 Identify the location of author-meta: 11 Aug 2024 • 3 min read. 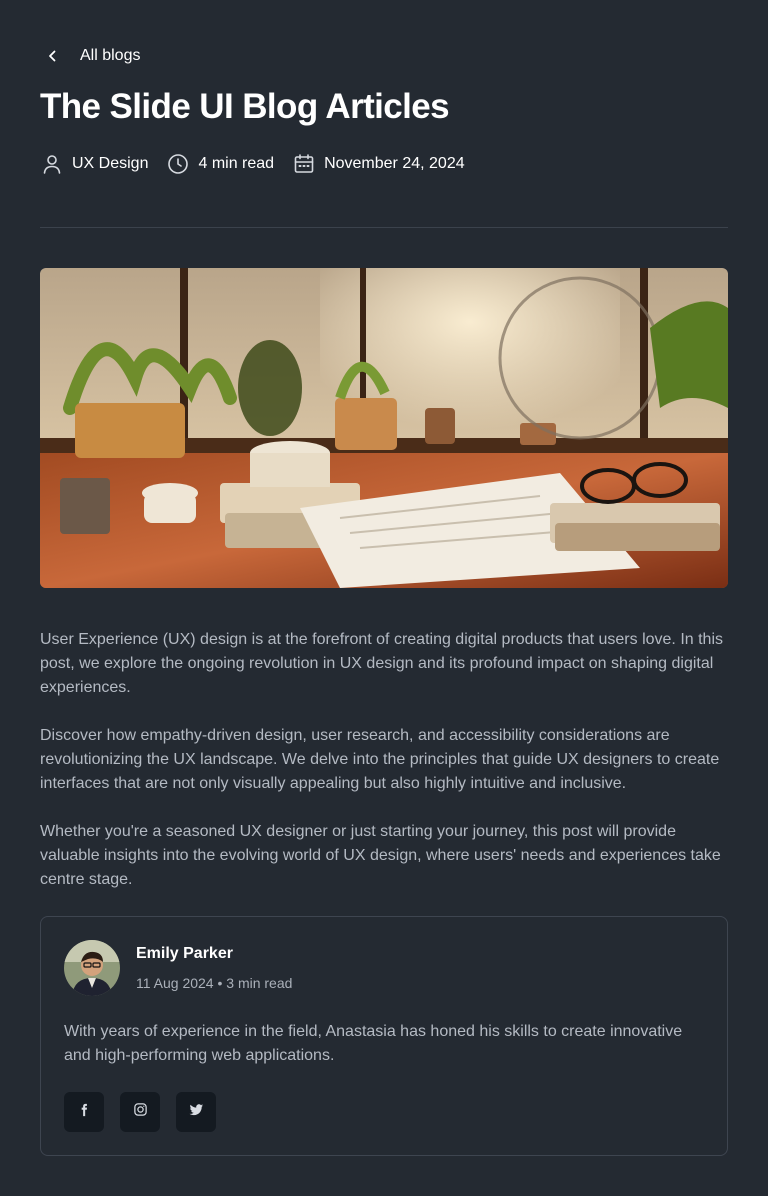
(214, 983).